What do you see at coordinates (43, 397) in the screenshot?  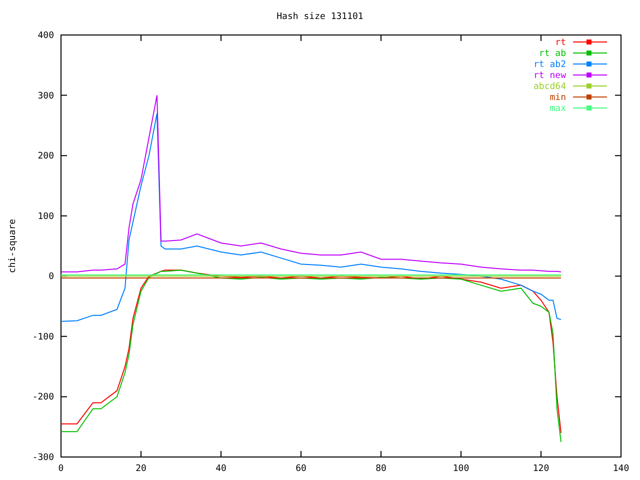 I see `y-tick-label: -200` at bounding box center [43, 397].